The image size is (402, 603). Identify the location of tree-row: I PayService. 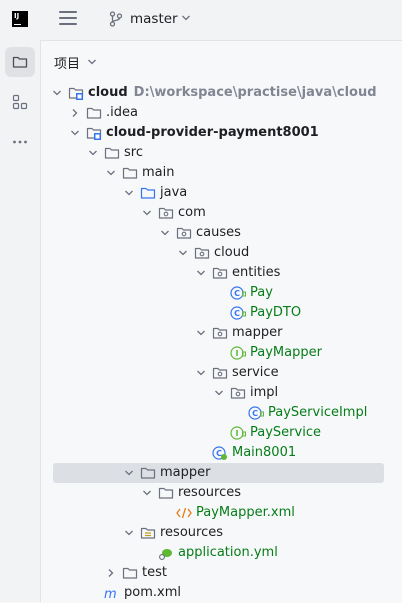
(221, 433).